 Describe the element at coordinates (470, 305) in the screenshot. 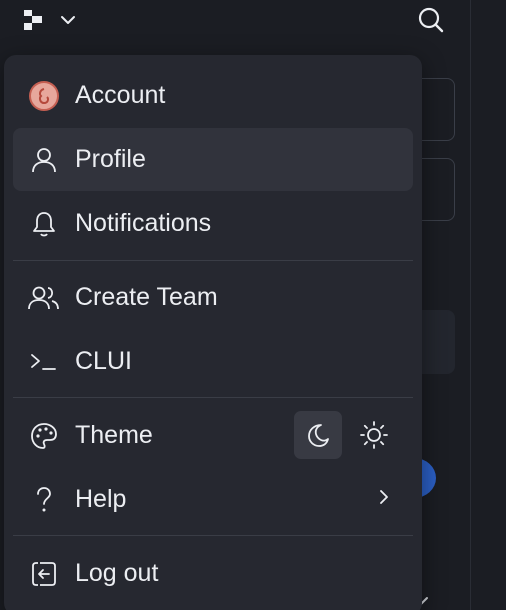

I see `panel-divider` at that location.